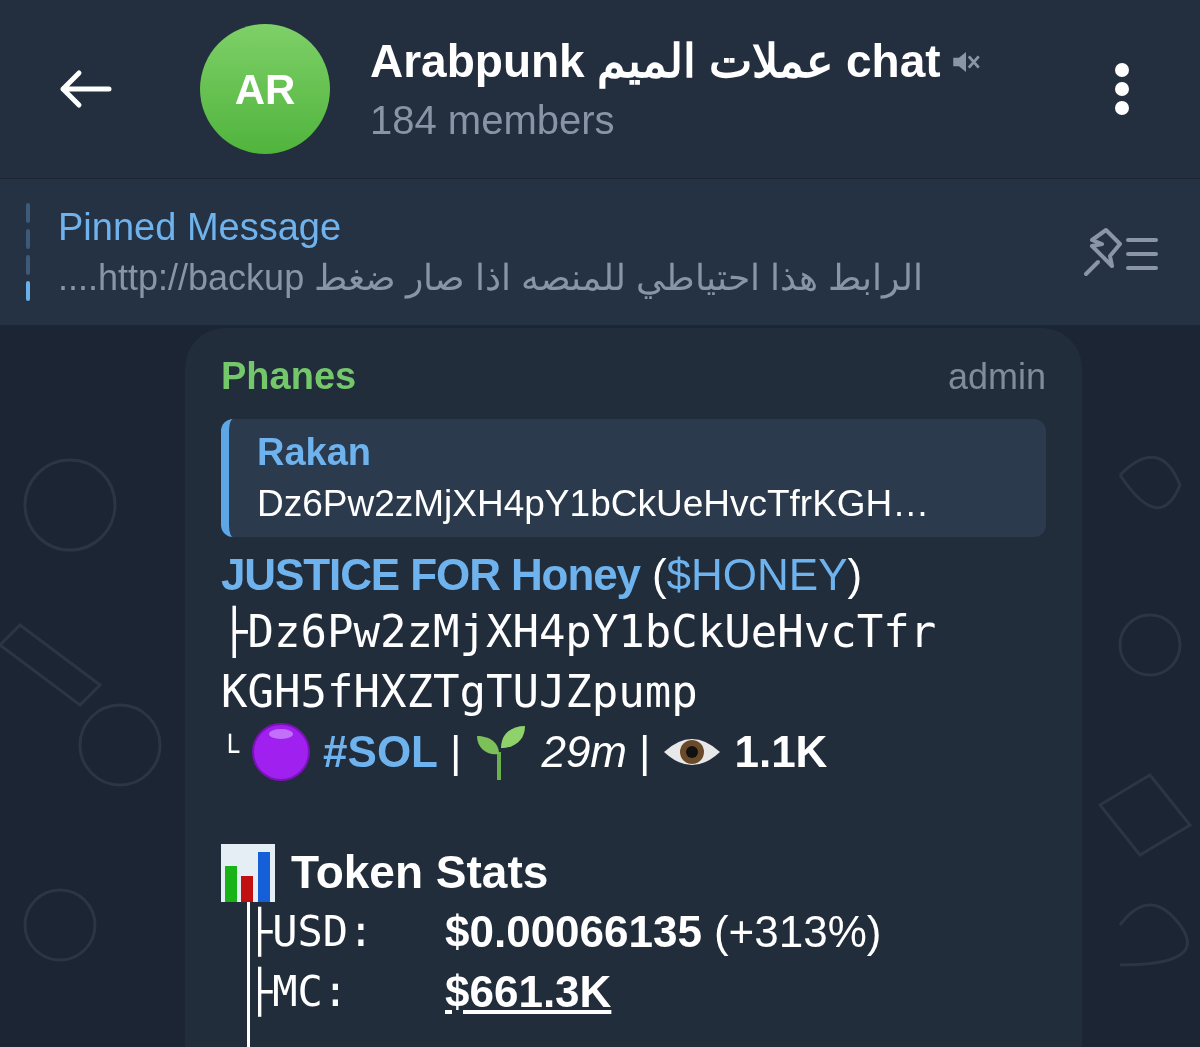 This screenshot has height=1047, width=1200. What do you see at coordinates (315, 452) in the screenshot?
I see `reply-author: Rakan` at bounding box center [315, 452].